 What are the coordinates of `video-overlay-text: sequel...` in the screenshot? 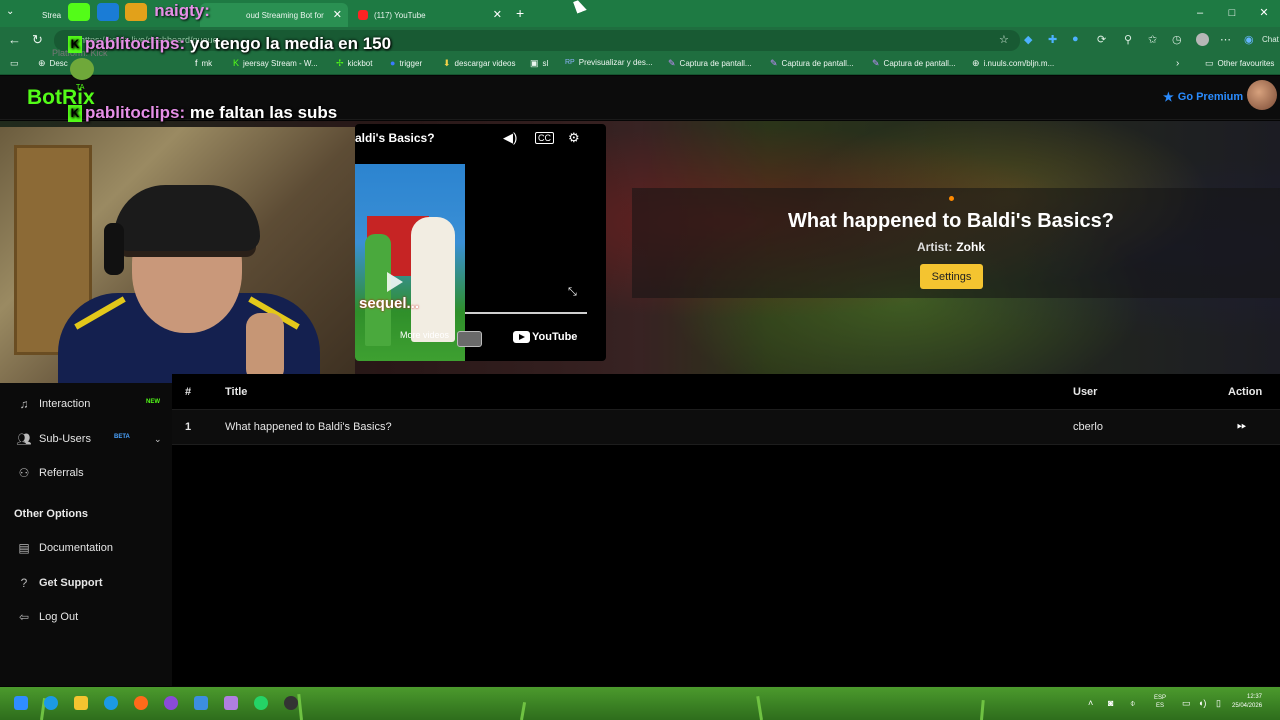 It's located at (389, 303).